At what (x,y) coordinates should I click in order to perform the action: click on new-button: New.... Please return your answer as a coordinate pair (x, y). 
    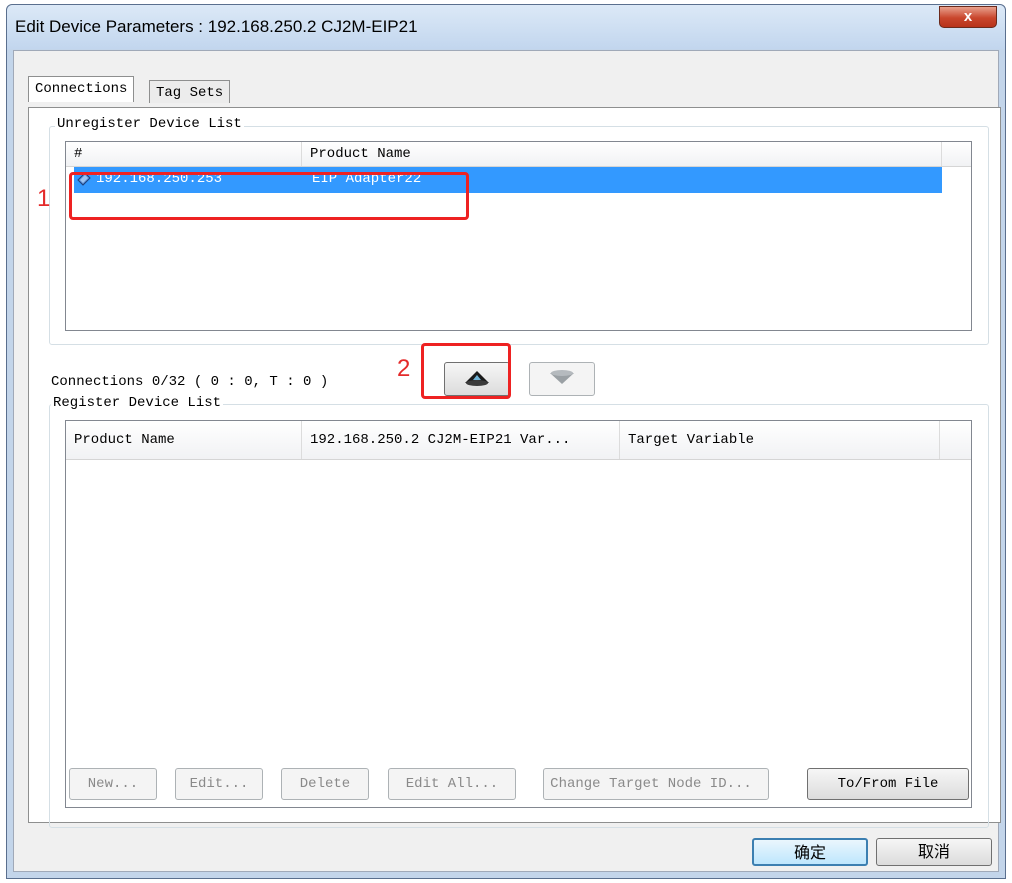
    Looking at the image, I should click on (113, 784).